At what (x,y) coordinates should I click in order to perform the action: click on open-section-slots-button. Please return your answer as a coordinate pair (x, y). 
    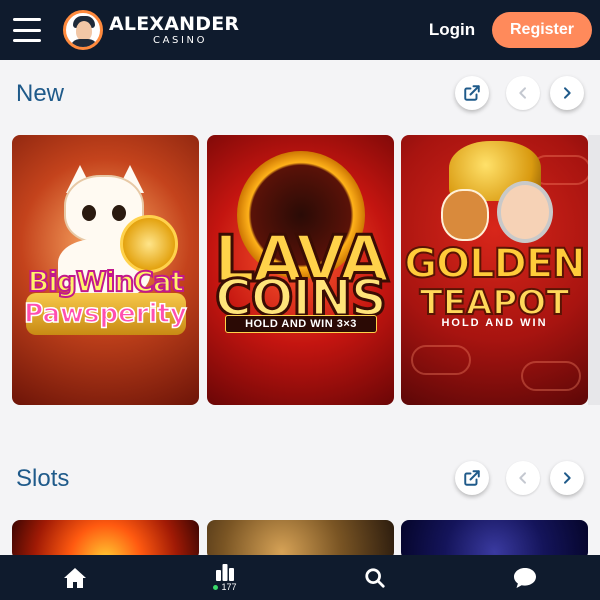
    Looking at the image, I should click on (472, 478).